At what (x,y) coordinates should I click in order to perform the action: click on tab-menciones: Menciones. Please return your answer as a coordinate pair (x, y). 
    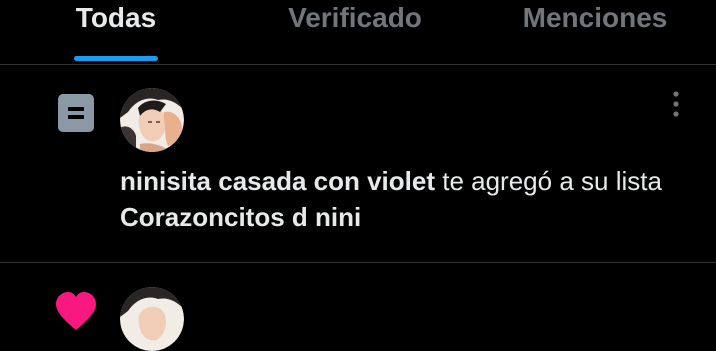
    Looking at the image, I should click on (595, 32).